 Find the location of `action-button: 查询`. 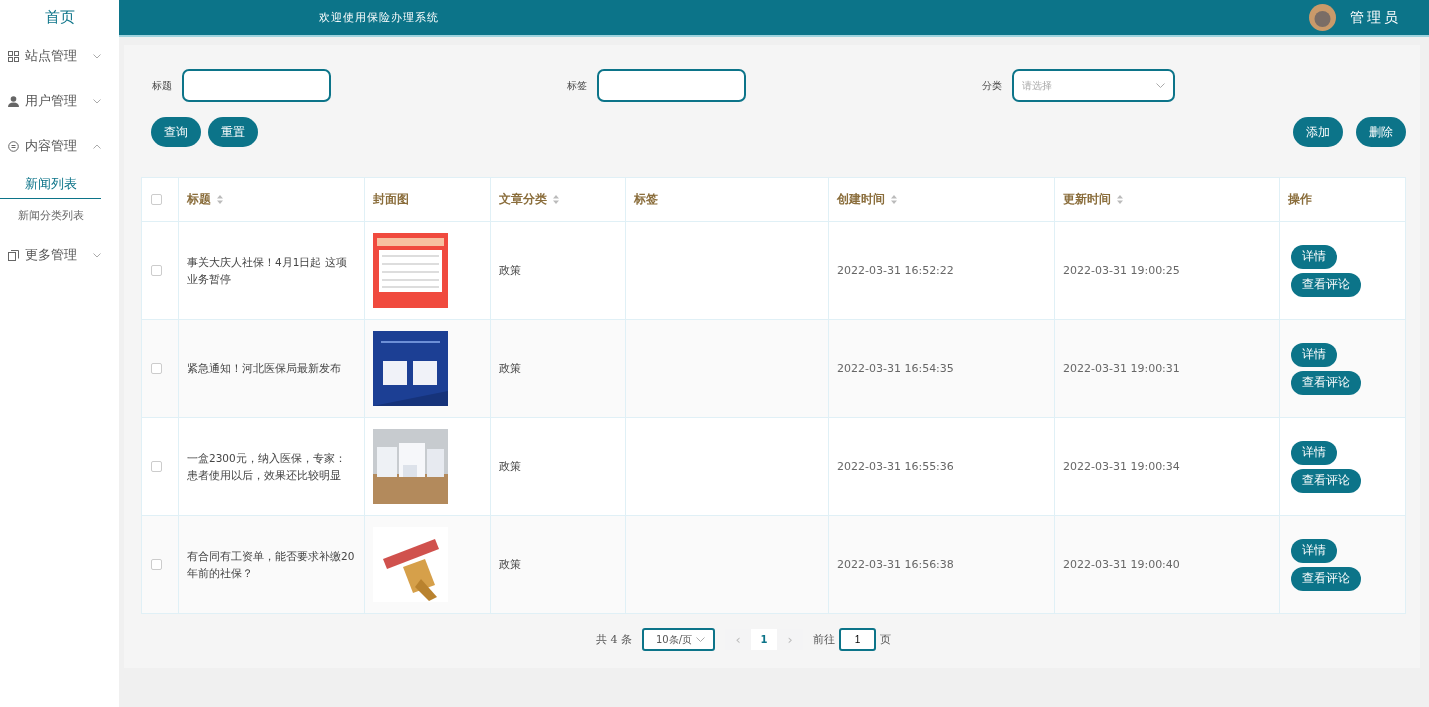

action-button: 查询 is located at coordinates (176, 132).